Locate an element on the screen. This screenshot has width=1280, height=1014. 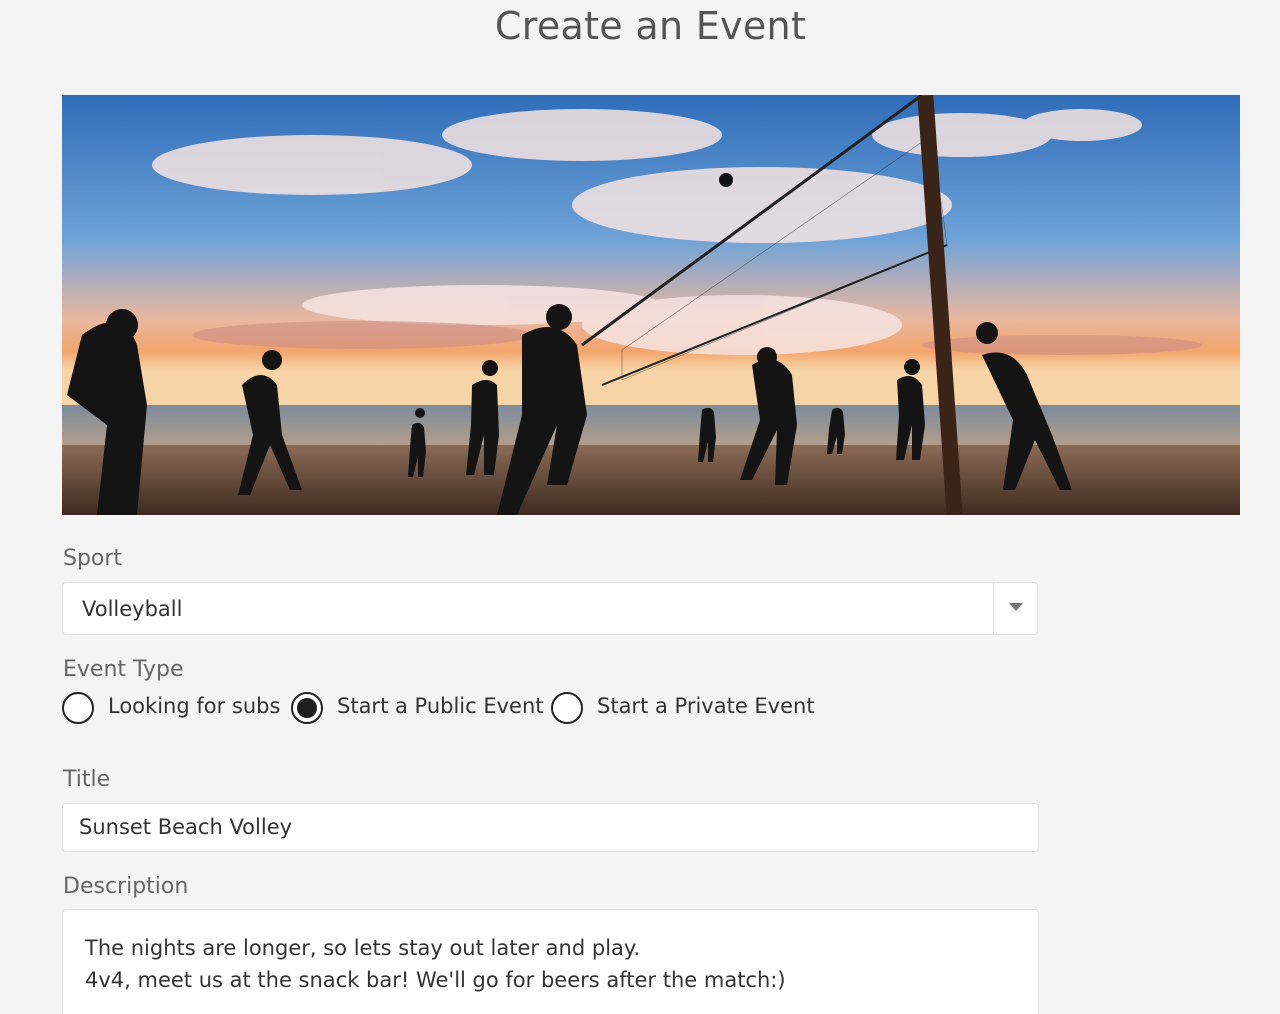
event-type-label: Event Type is located at coordinates (123, 669).